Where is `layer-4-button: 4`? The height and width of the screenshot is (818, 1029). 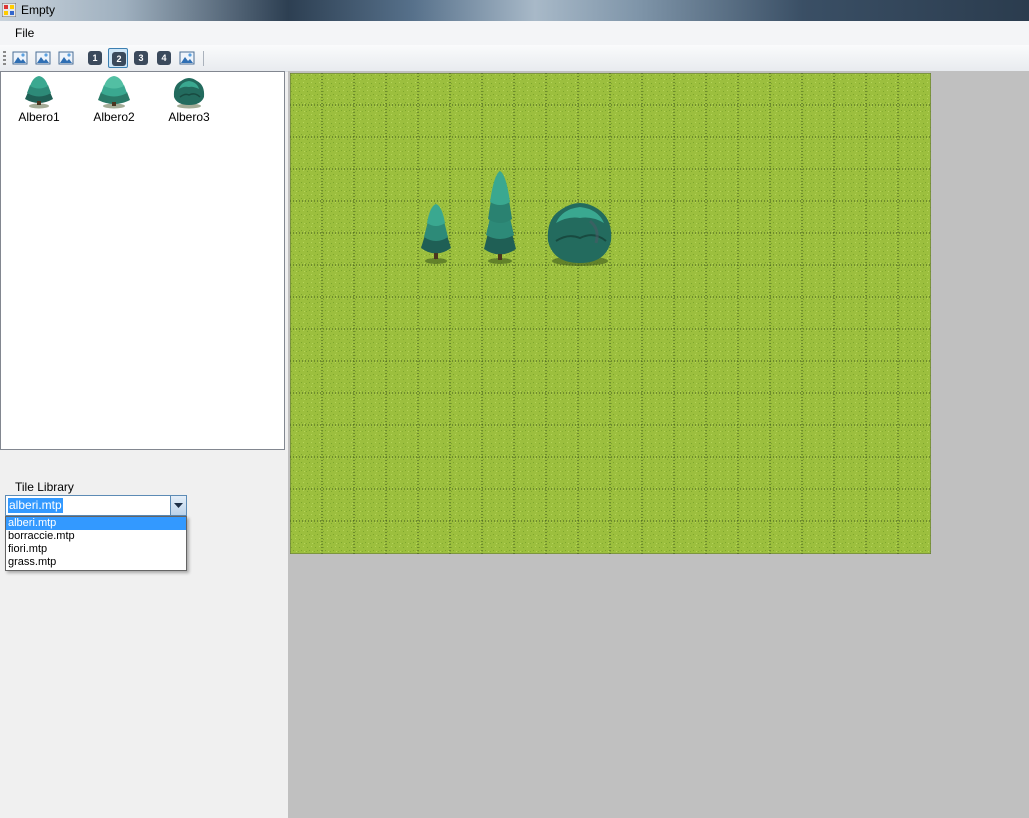
layer-4-button: 4 is located at coordinates (164, 58).